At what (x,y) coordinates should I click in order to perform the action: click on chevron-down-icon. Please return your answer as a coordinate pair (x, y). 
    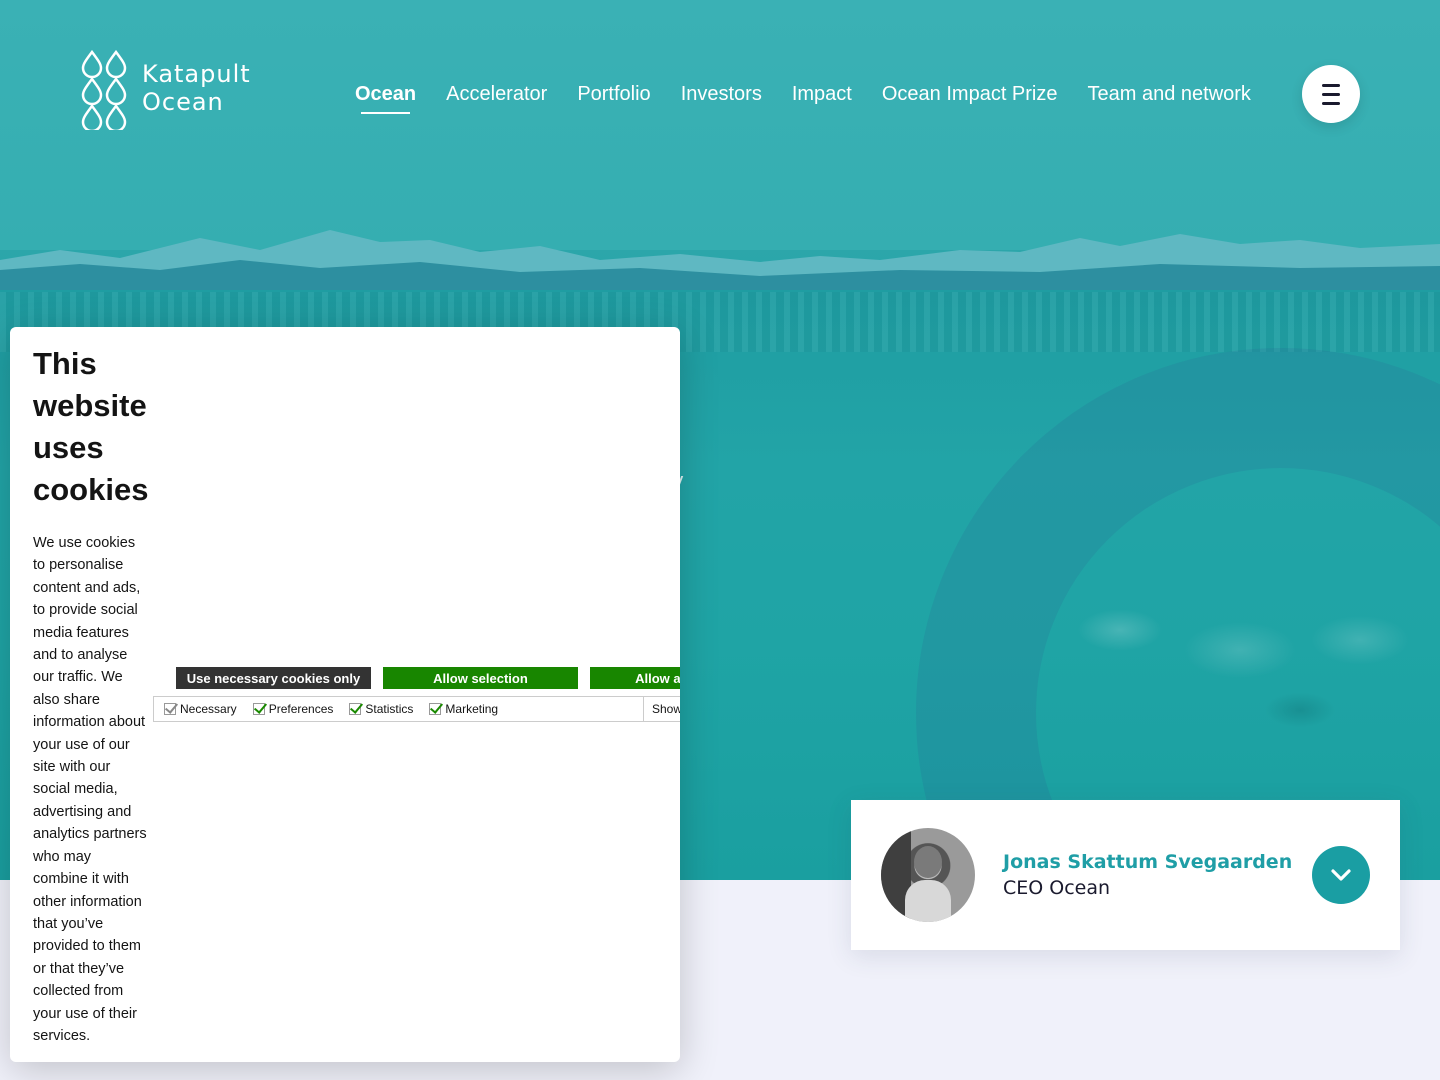
    Looking at the image, I should click on (1341, 875).